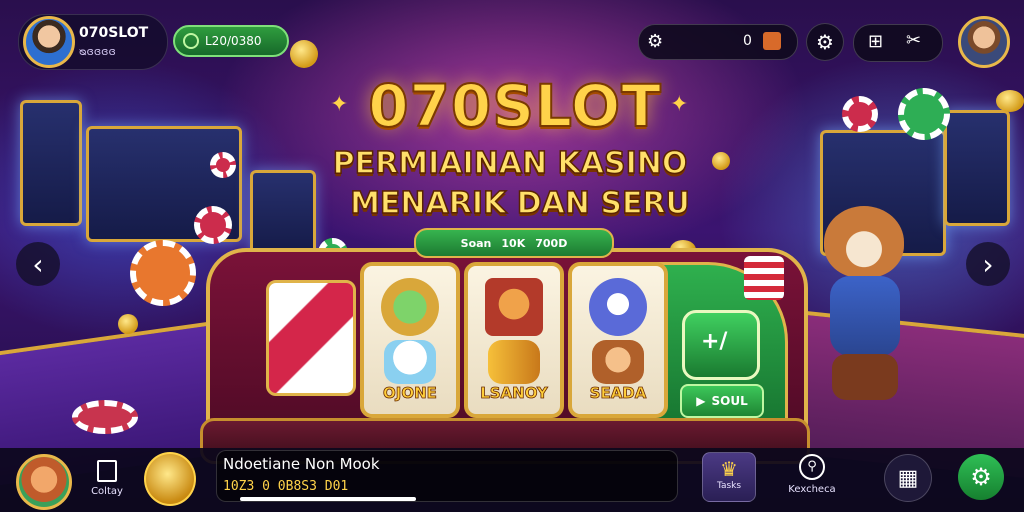 This screenshot has height=512, width=1024. Describe the element at coordinates (447, 476) in the screenshot. I see `news-ticker: Ndoetiane Non Mook 10Z3 0 0B8S3 D01` at that location.